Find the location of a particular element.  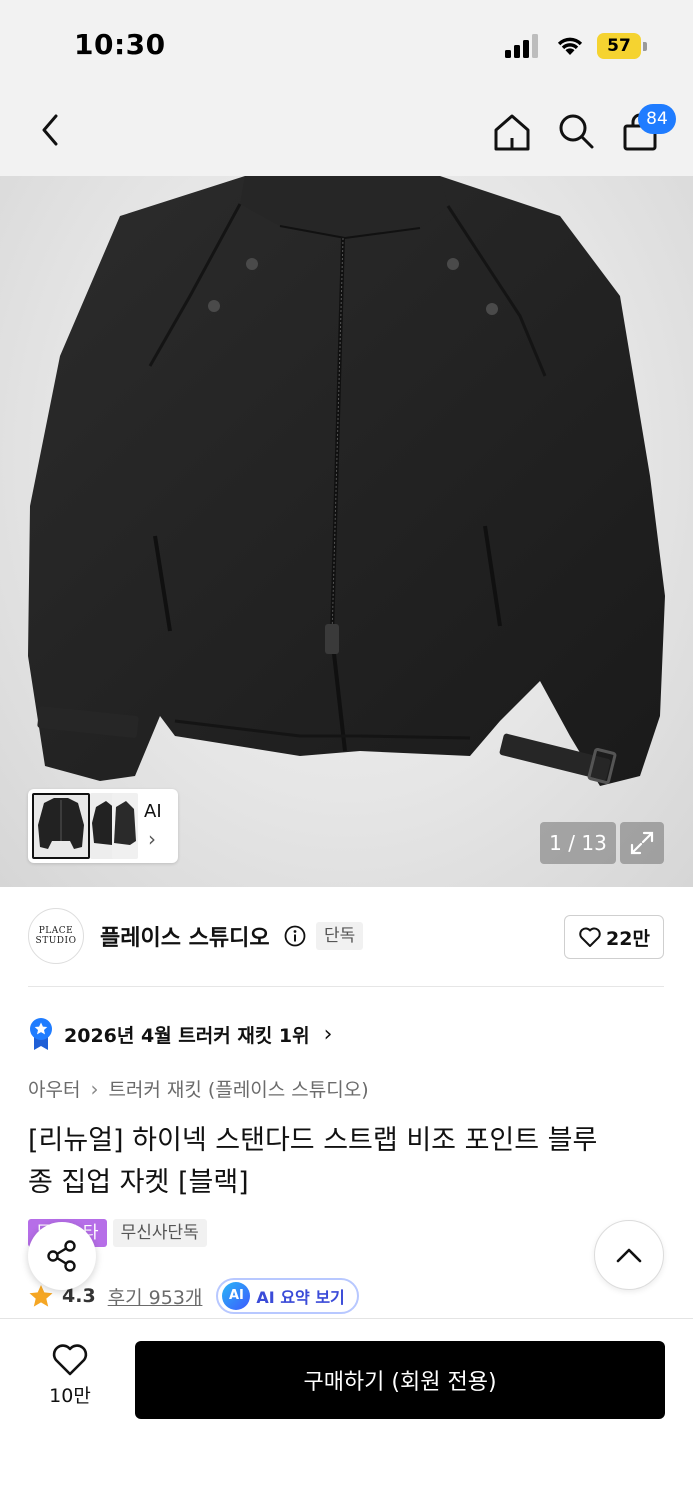

chevron-up-icon is located at coordinates (629, 1255).